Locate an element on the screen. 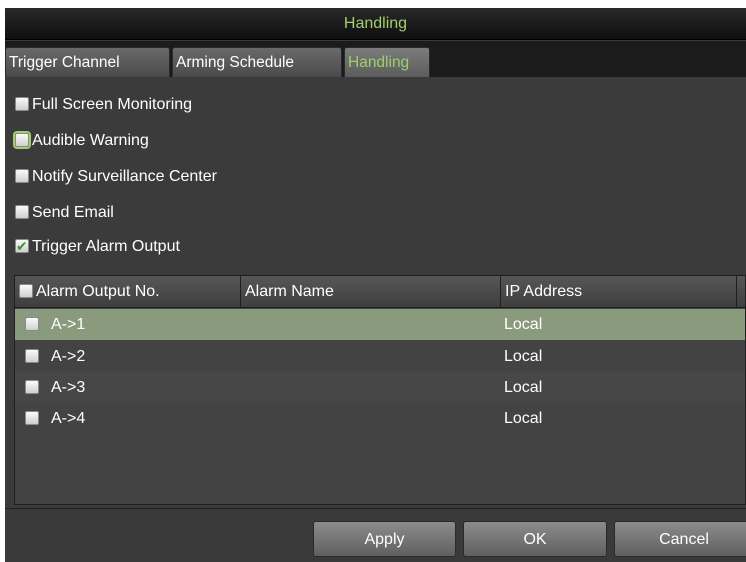 The image size is (746, 562). option-label: Audible Warning is located at coordinates (90, 140).